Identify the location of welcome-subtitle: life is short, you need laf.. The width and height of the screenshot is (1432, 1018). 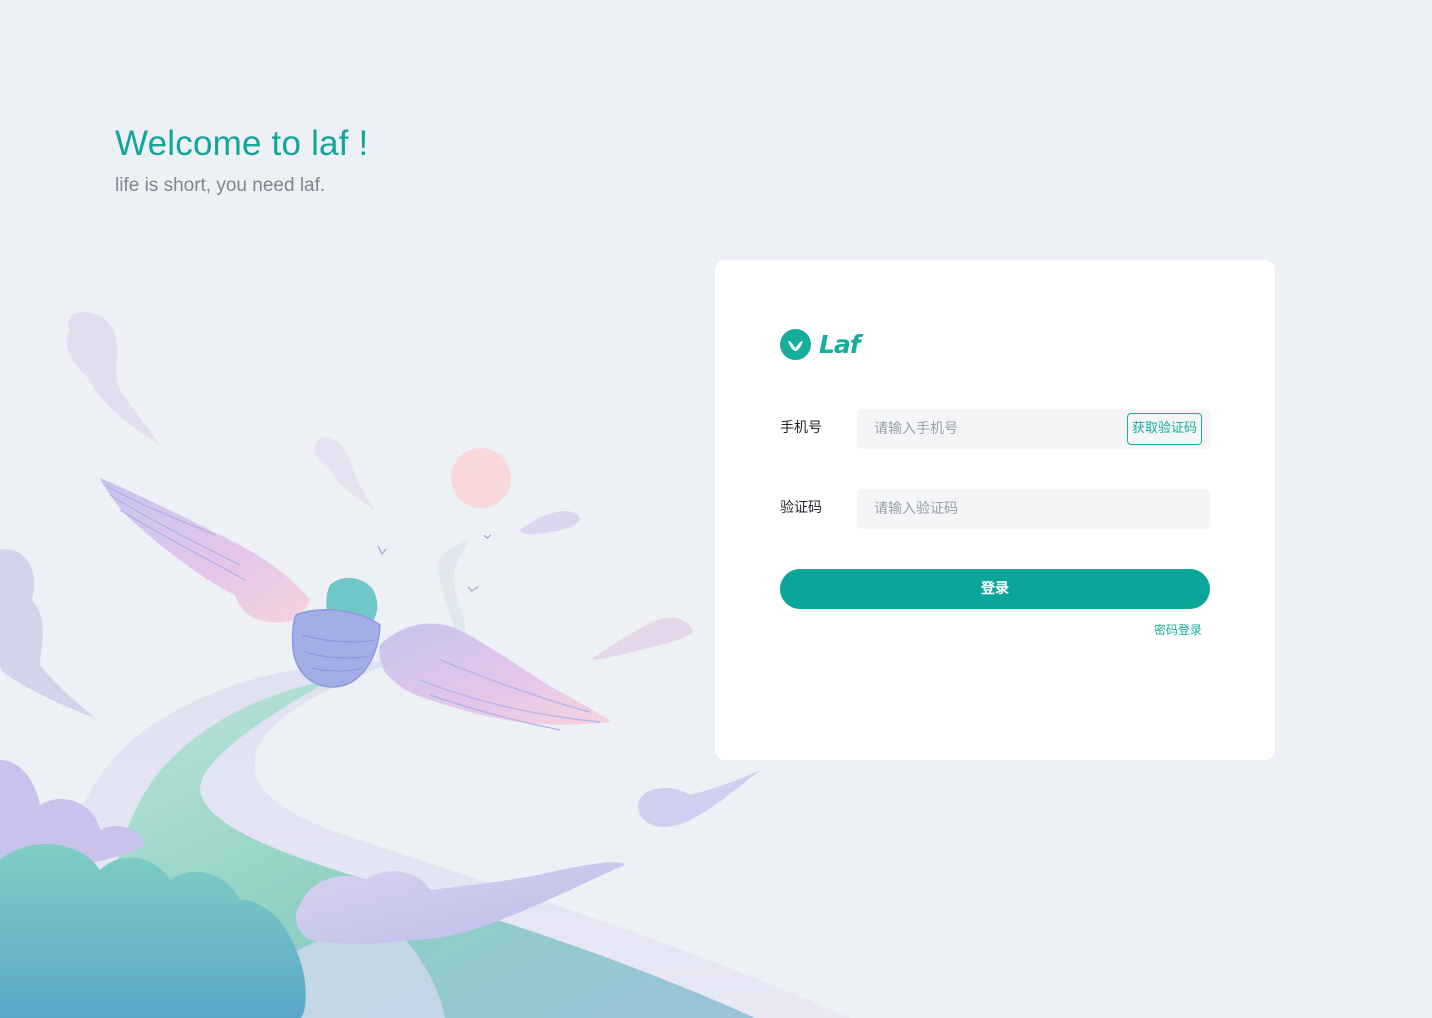
(220, 185).